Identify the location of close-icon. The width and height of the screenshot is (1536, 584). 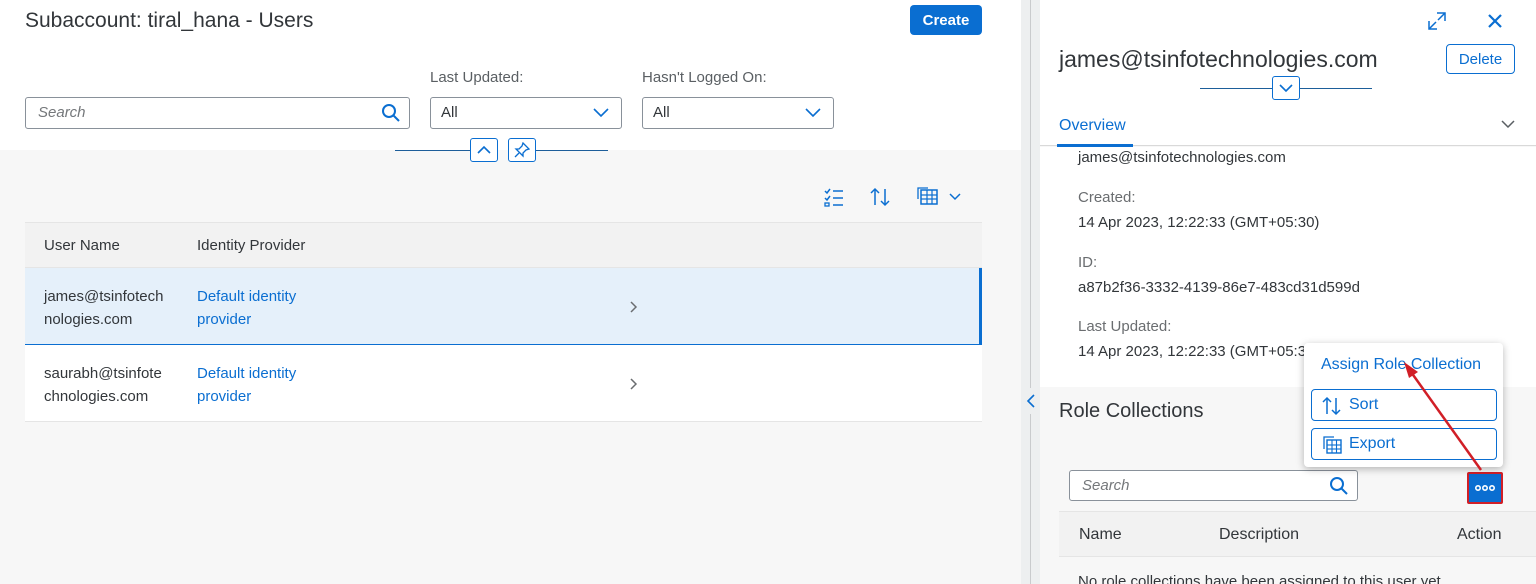
(1495, 21).